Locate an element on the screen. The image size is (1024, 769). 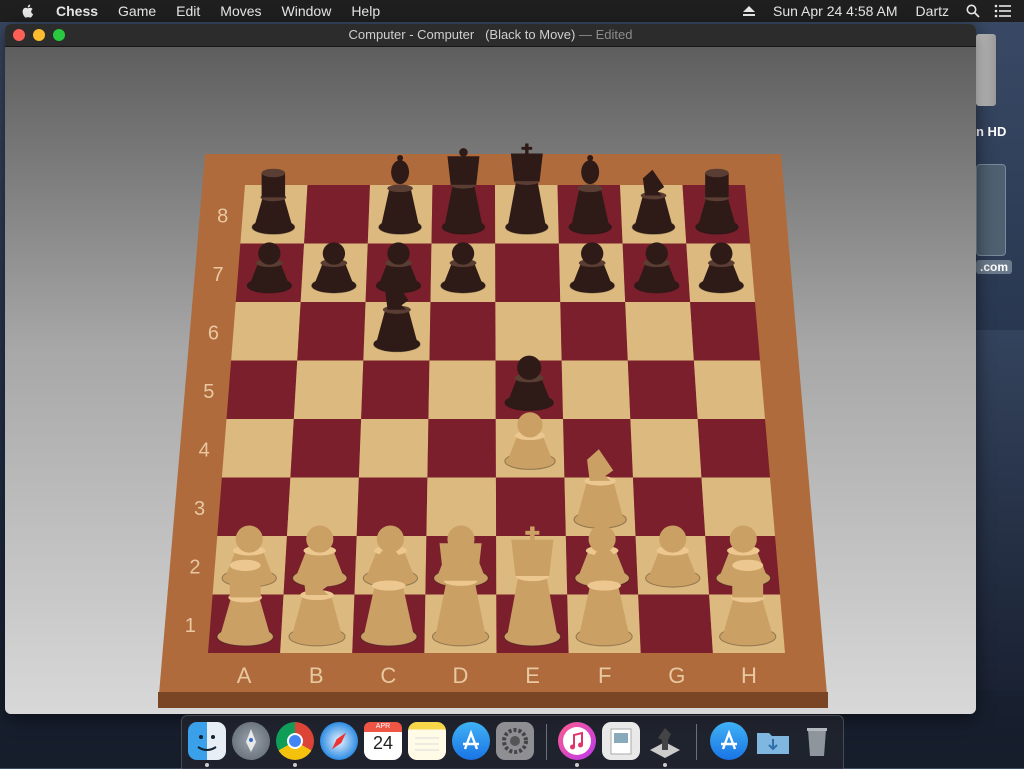
board-square-d6 is located at coordinates (462, 331).